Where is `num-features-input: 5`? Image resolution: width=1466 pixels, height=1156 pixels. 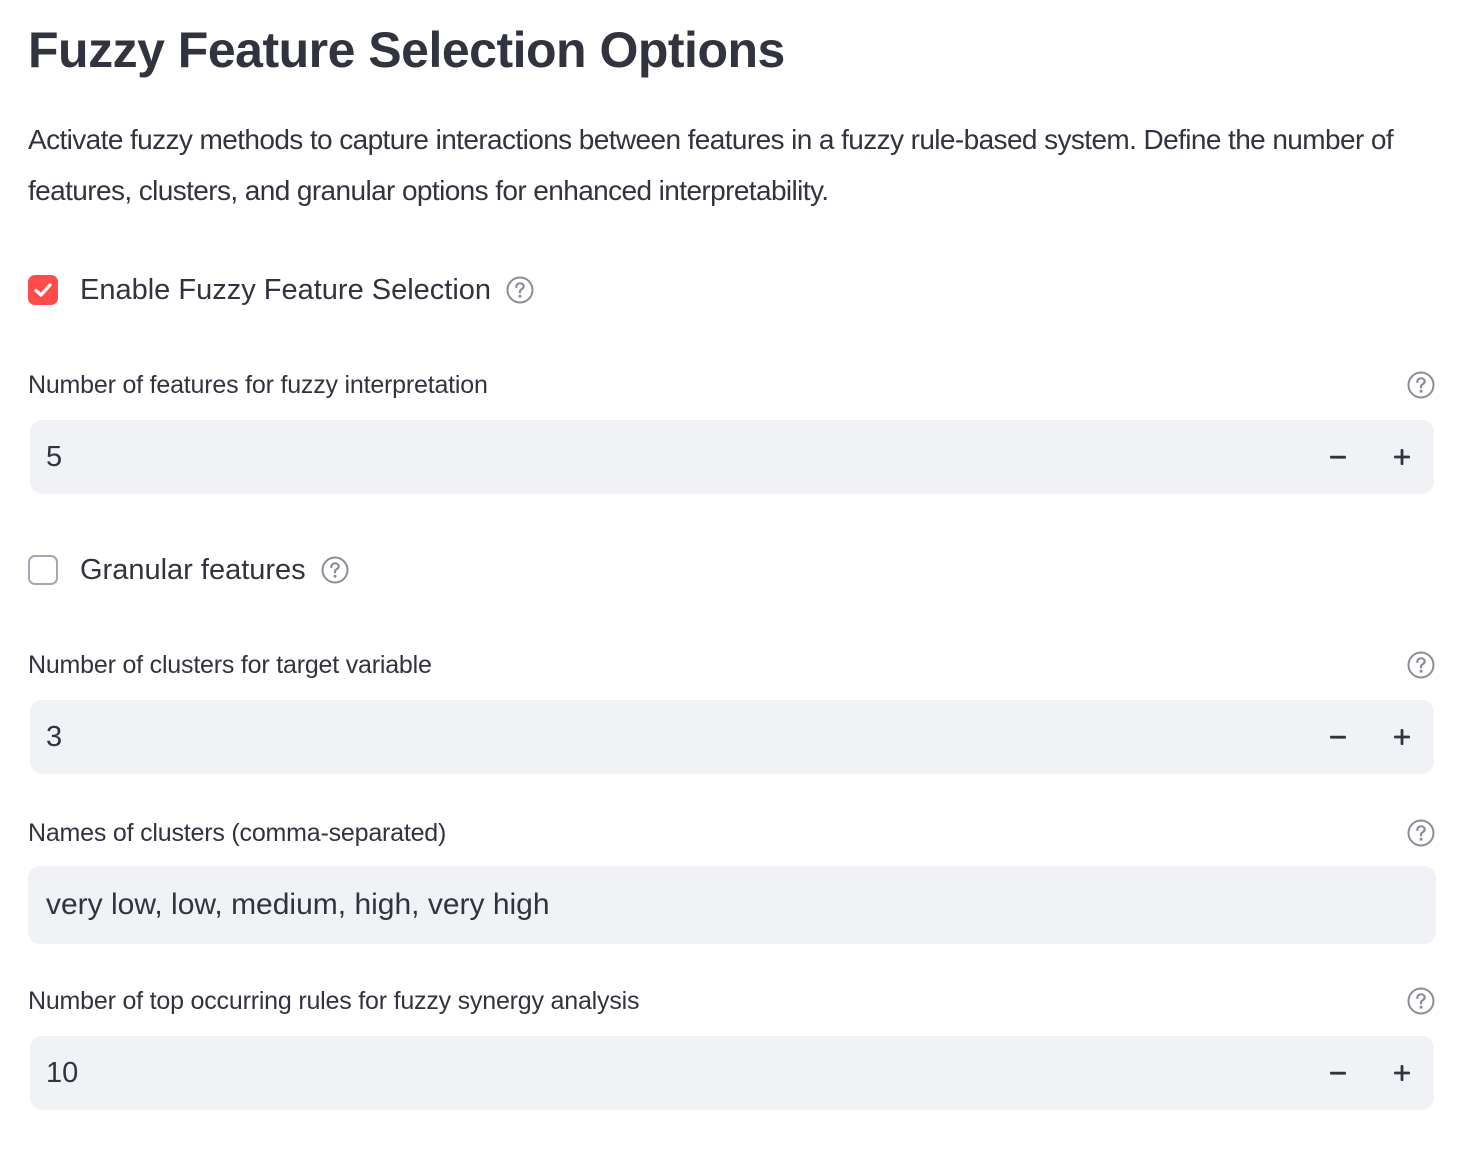
num-features-input: 5 is located at coordinates (732, 457).